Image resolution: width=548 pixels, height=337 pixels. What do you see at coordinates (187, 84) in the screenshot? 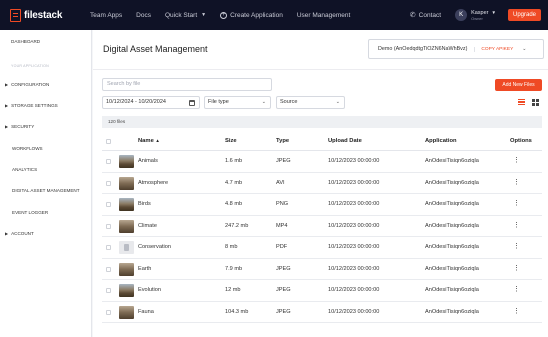
I see `search-input: Search by file` at bounding box center [187, 84].